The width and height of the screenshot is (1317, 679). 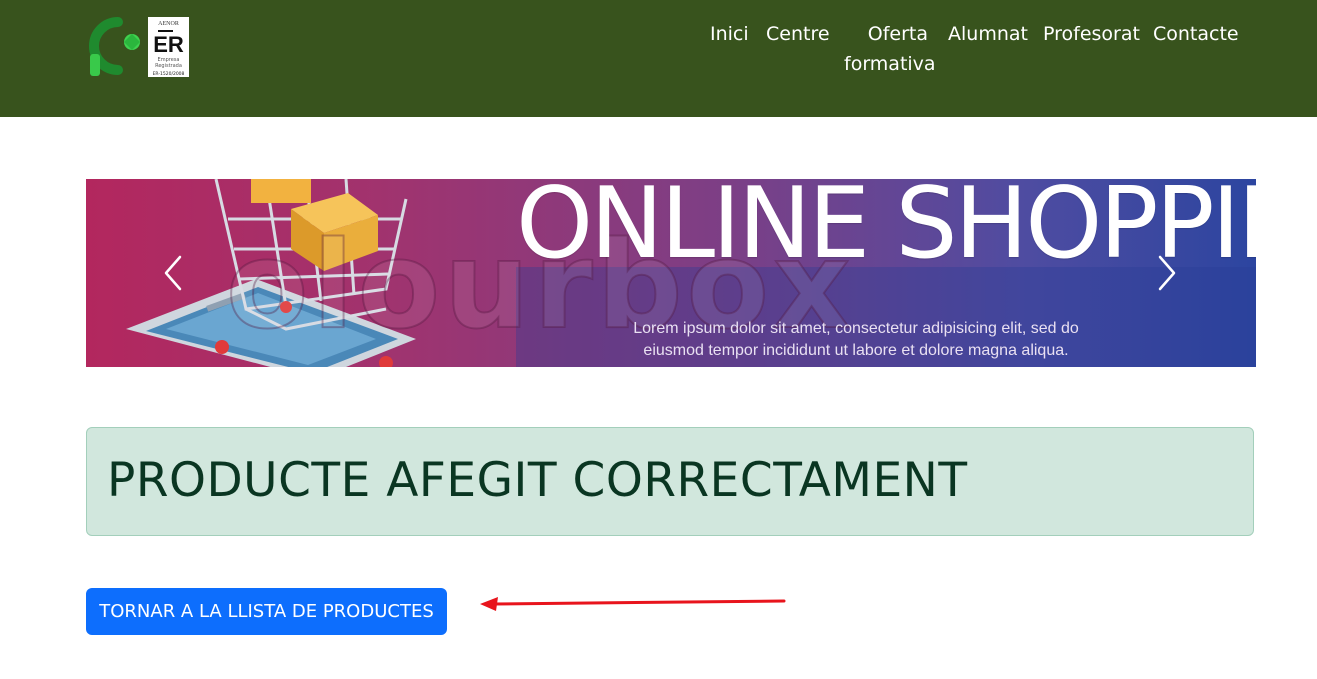 I want to click on badge-top-text: AENOR, so click(x=168, y=24).